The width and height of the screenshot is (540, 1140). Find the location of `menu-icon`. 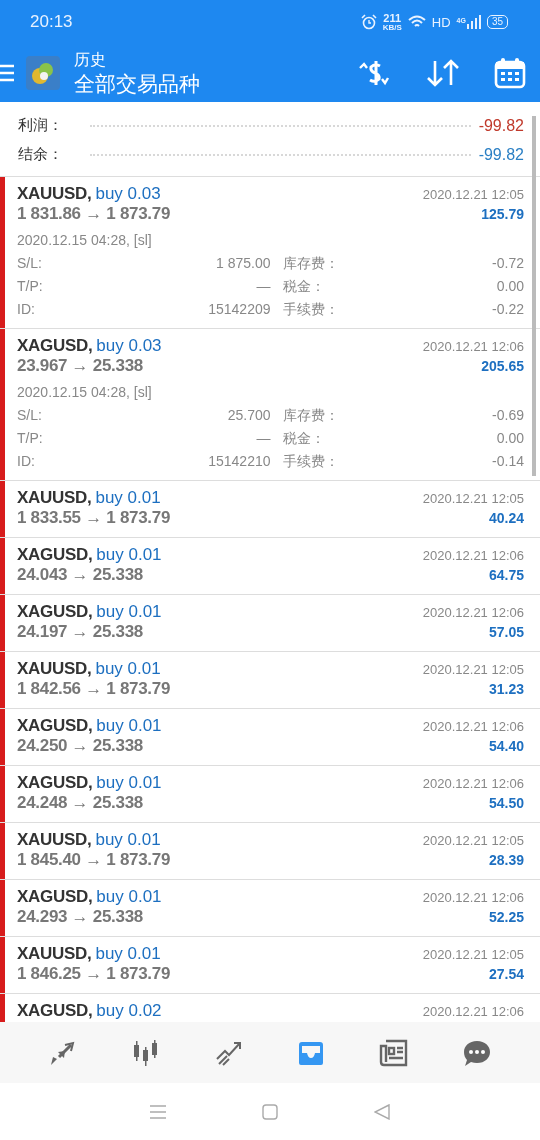

menu-icon is located at coordinates (158, 1111).